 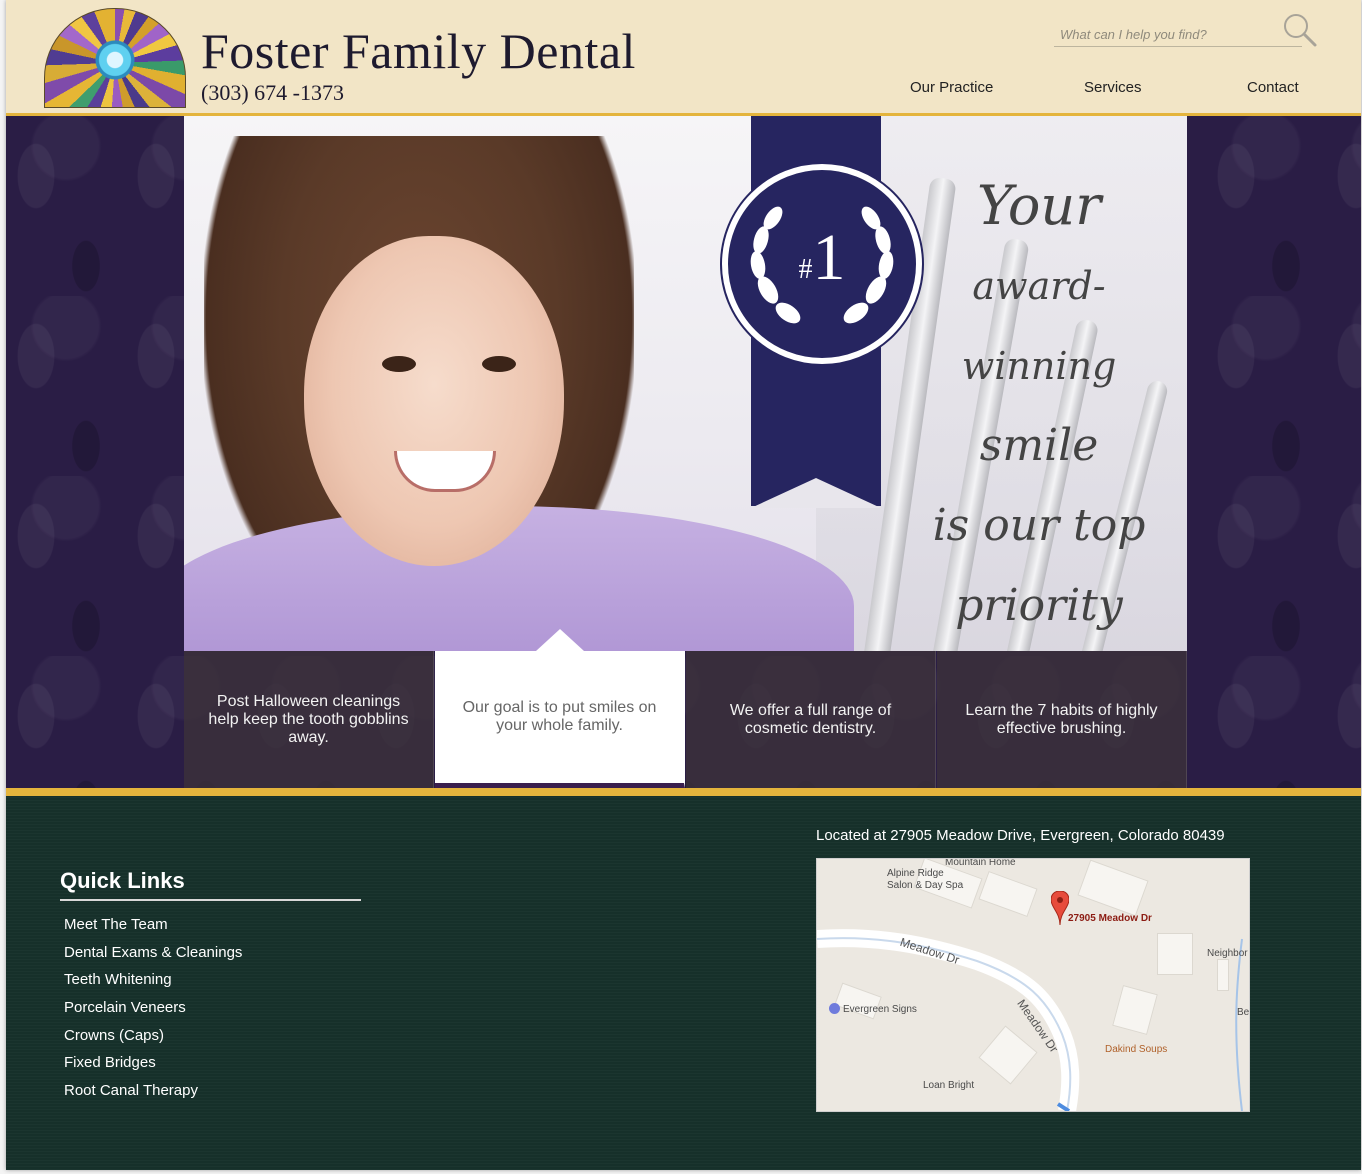 I want to click on map-label: Be, so click(x=1243, y=1012).